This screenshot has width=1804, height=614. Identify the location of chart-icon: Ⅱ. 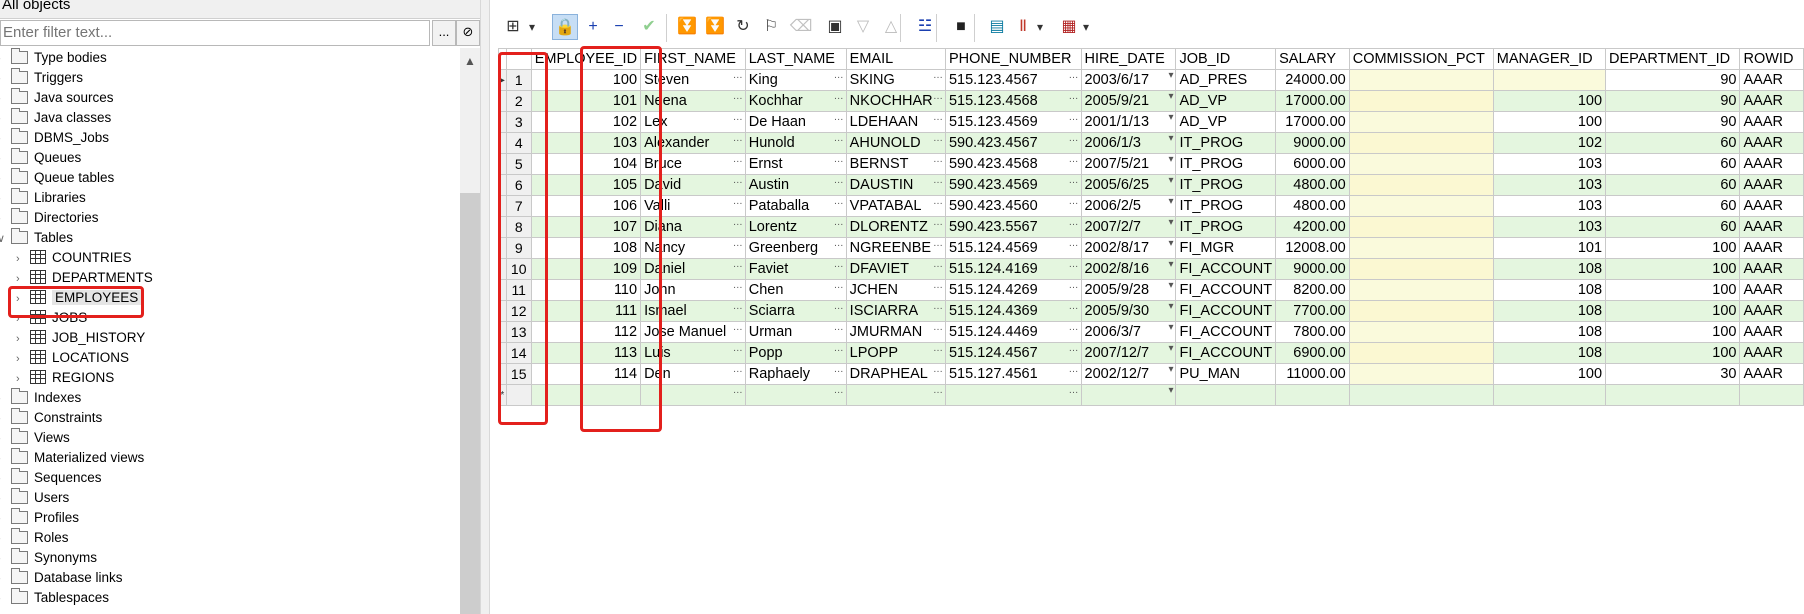
(1023, 27).